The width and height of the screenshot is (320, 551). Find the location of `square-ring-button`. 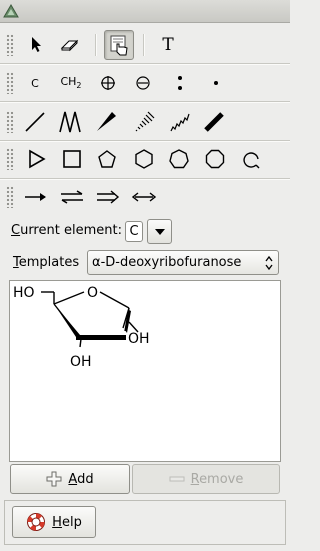

square-ring-button is located at coordinates (72, 159).